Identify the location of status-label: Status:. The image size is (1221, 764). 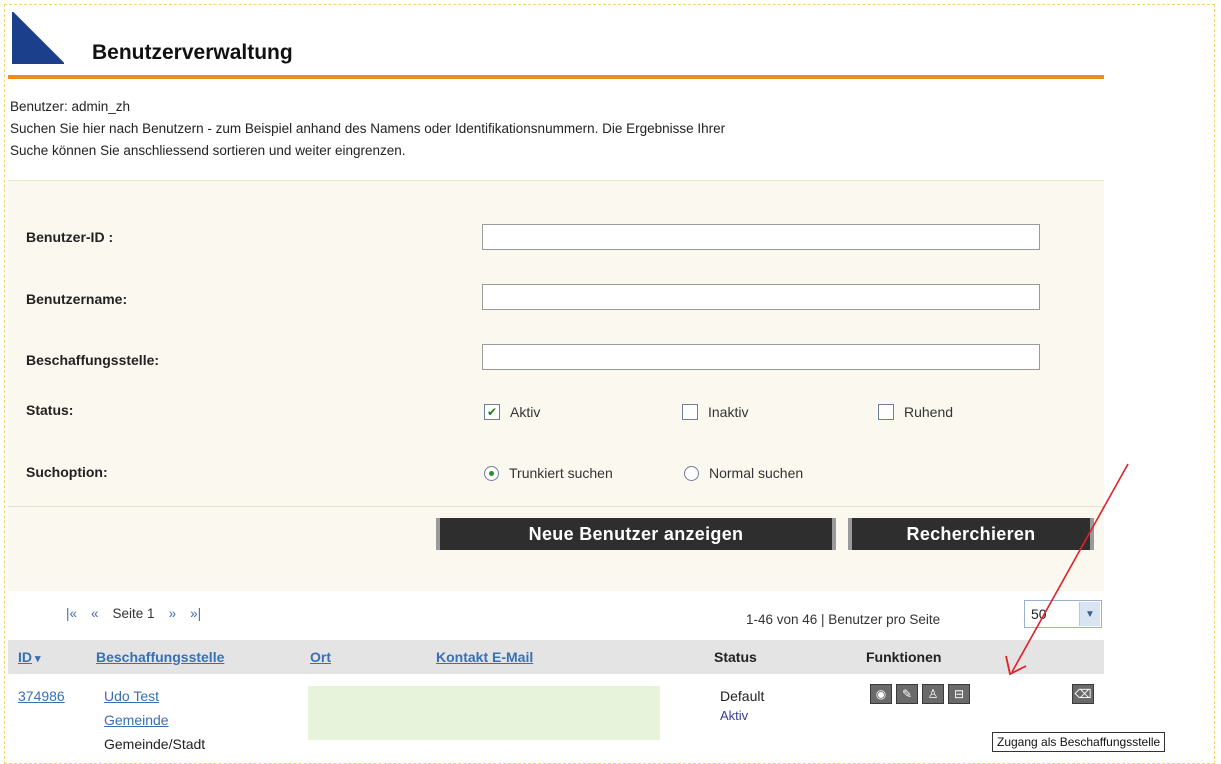
(50, 410).